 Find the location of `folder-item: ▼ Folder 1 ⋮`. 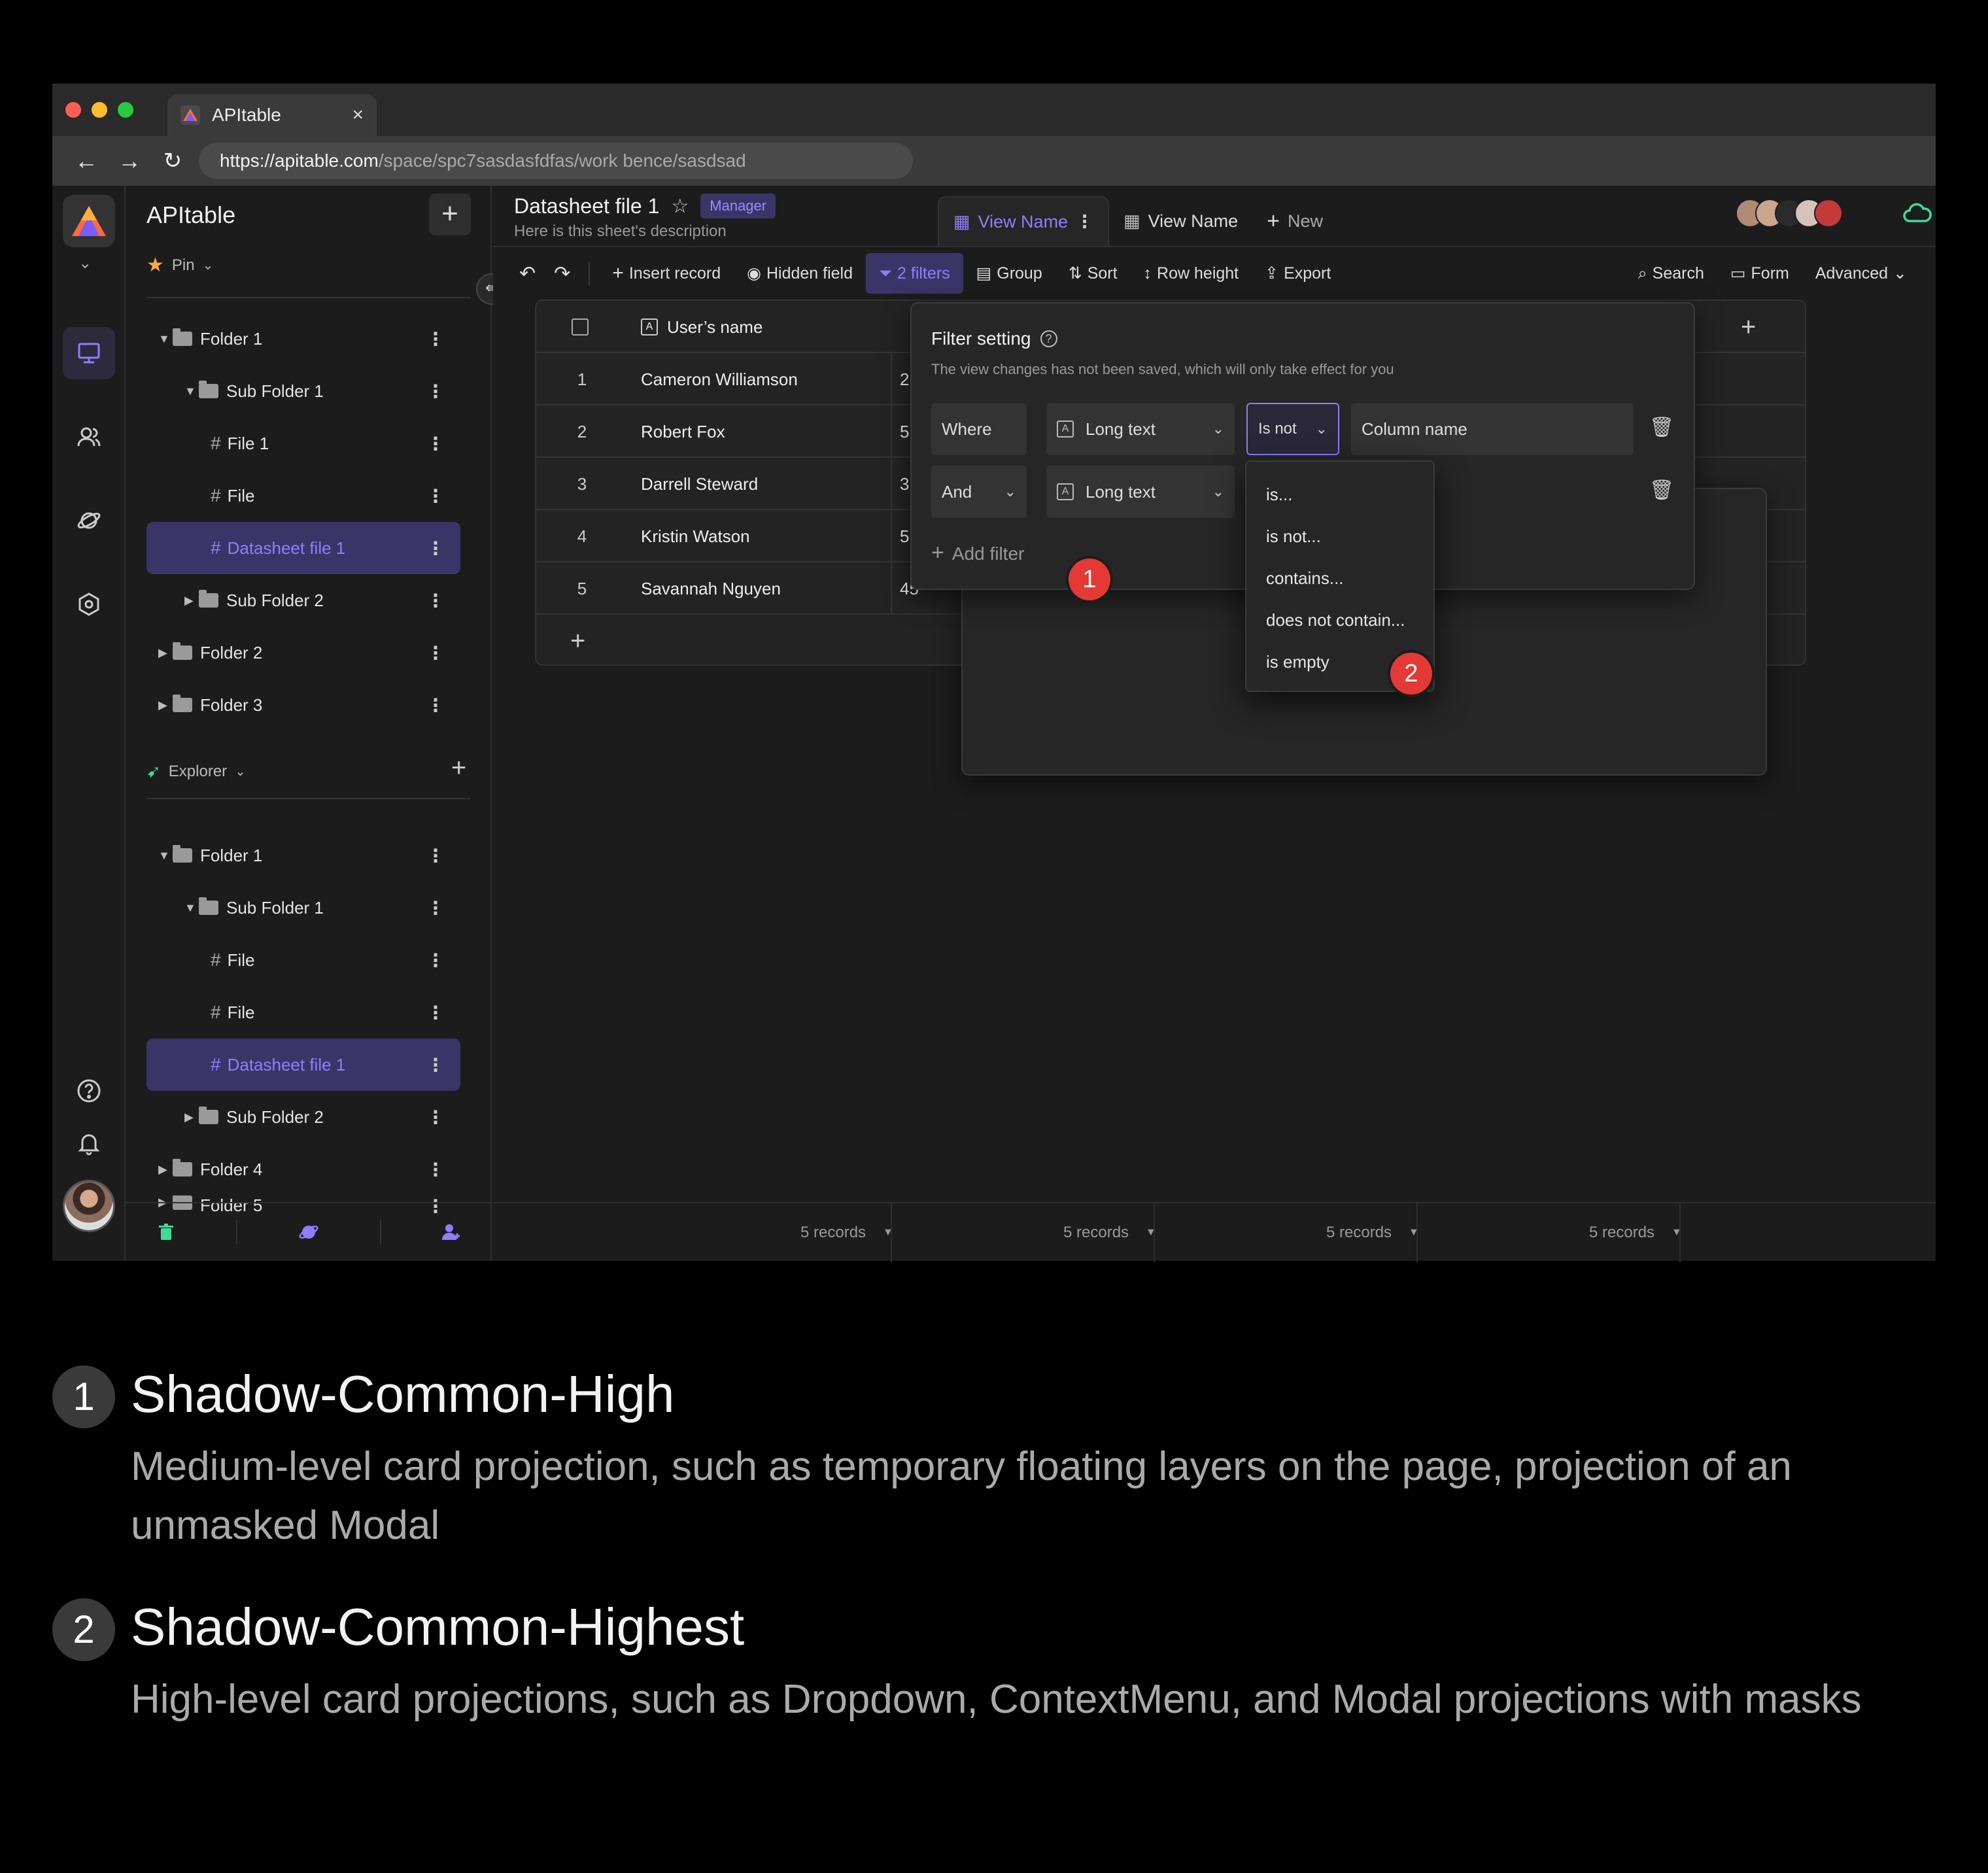

folder-item: ▼ Folder 1 ⋮ is located at coordinates (303, 856).